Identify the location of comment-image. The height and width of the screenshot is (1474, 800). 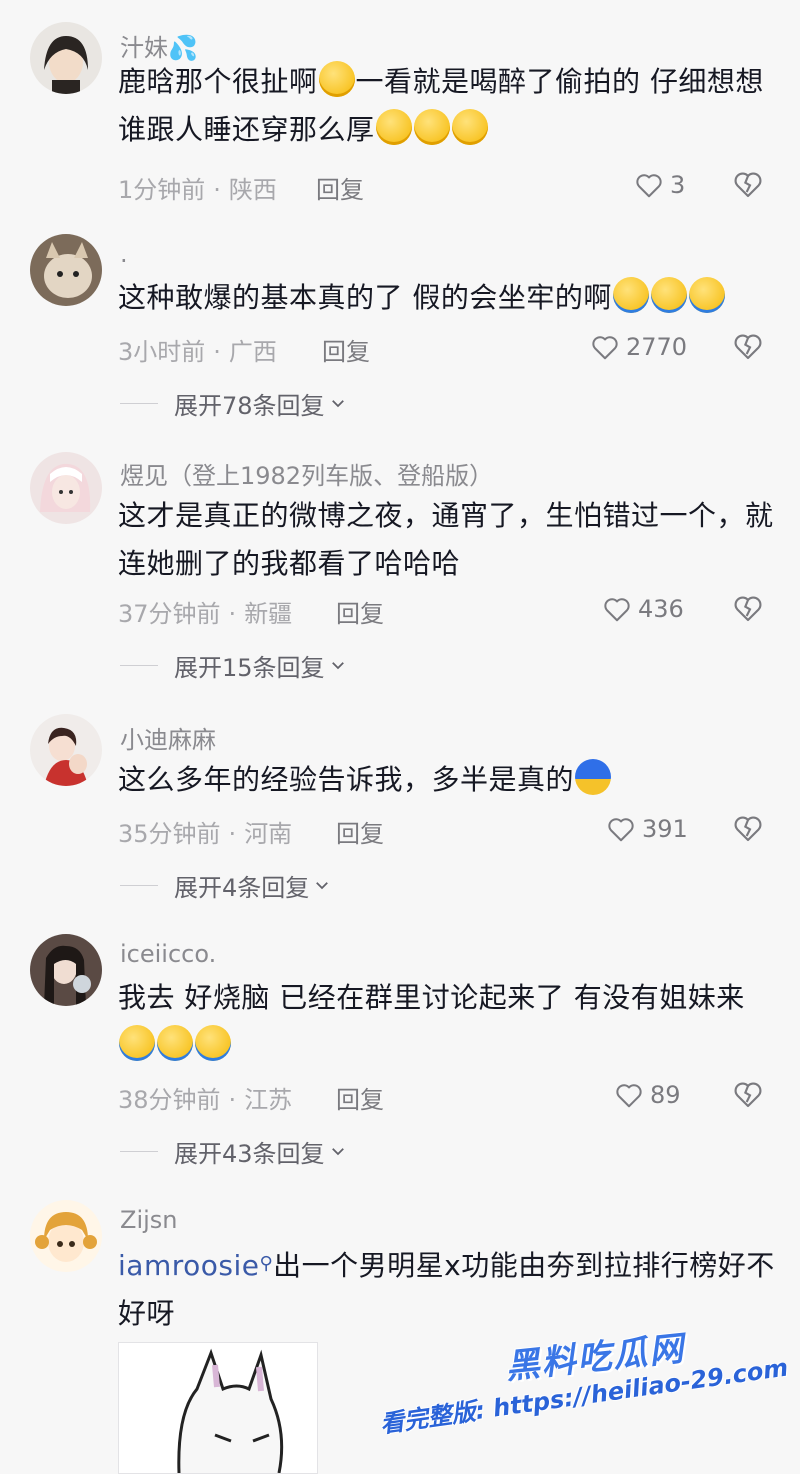
(218, 1408).